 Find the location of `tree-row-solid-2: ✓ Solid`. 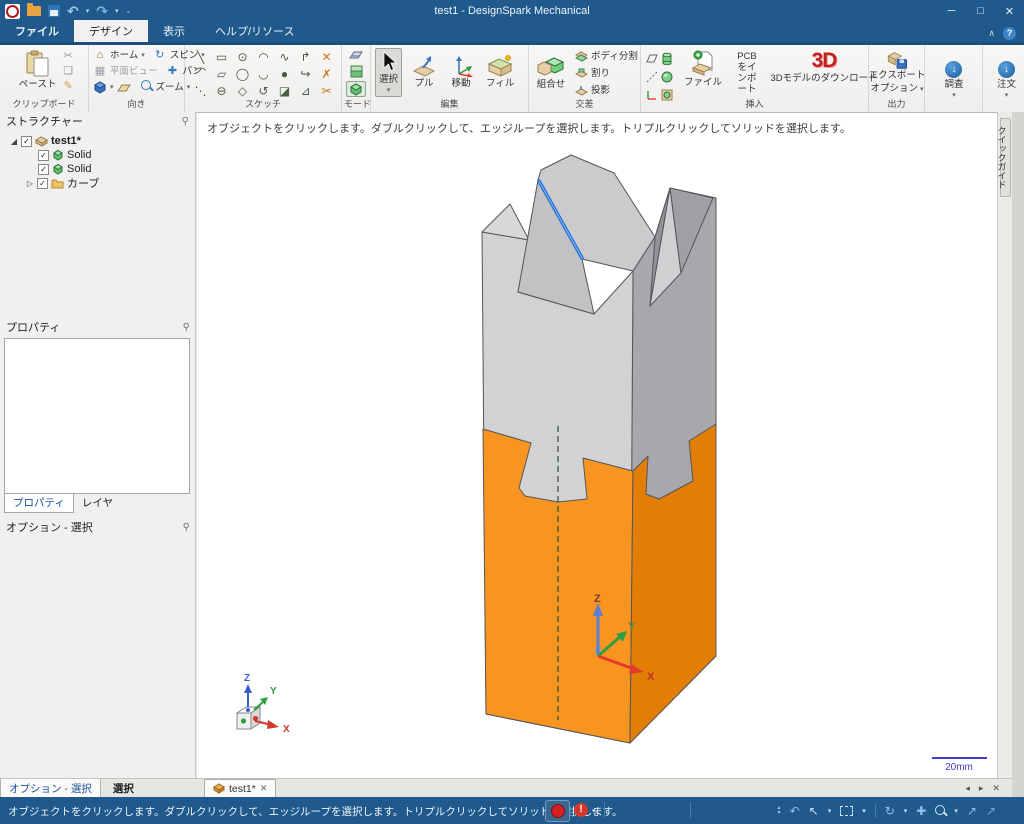

tree-row-solid-2: ✓ Solid is located at coordinates (97, 169).